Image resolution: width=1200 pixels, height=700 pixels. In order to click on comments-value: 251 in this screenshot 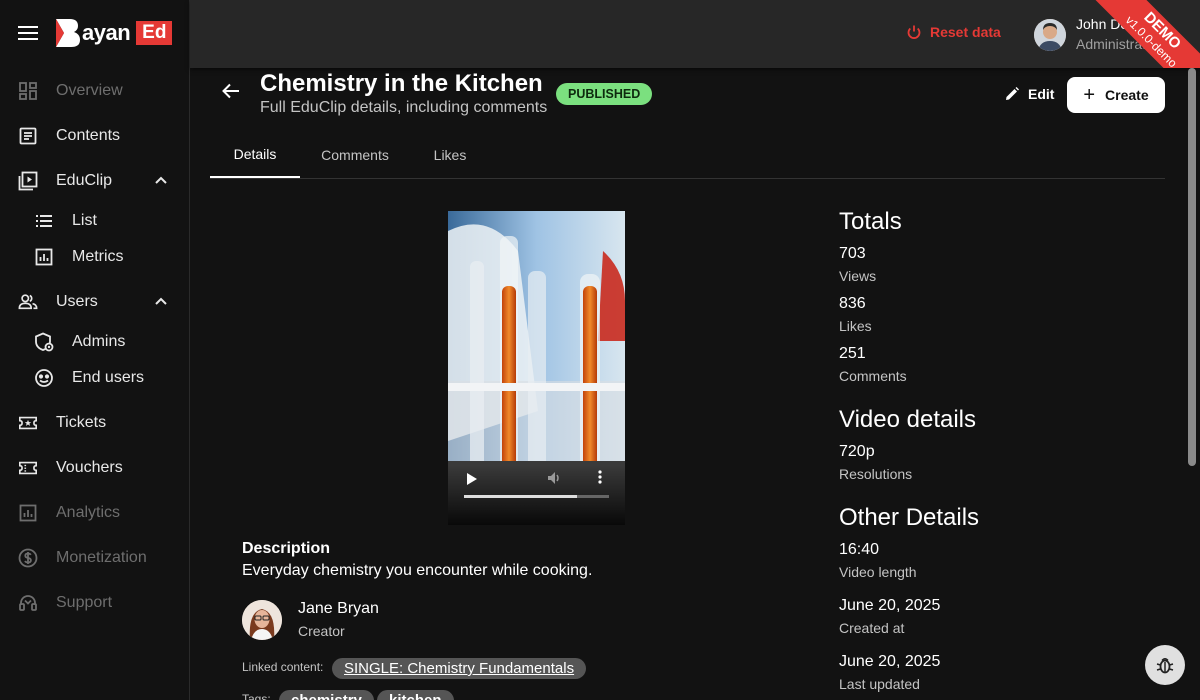, I will do `click(852, 353)`.